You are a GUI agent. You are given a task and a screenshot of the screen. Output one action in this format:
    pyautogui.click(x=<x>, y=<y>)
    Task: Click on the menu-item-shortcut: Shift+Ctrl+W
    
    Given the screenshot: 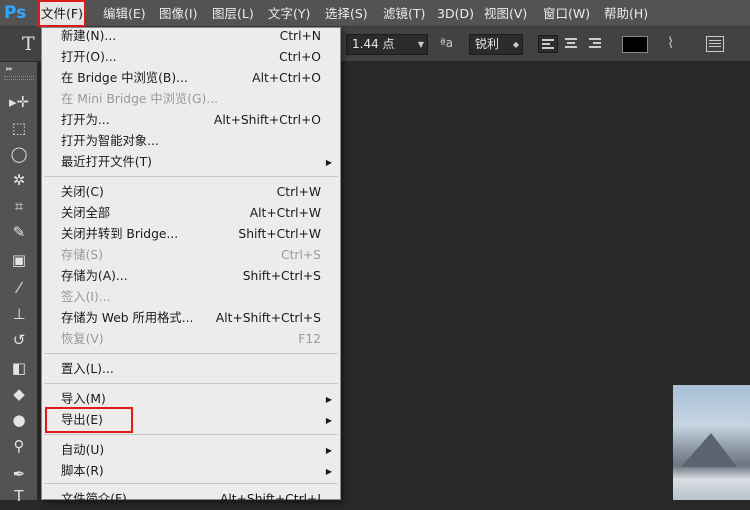 What is the action you would take?
    pyautogui.click(x=279, y=234)
    